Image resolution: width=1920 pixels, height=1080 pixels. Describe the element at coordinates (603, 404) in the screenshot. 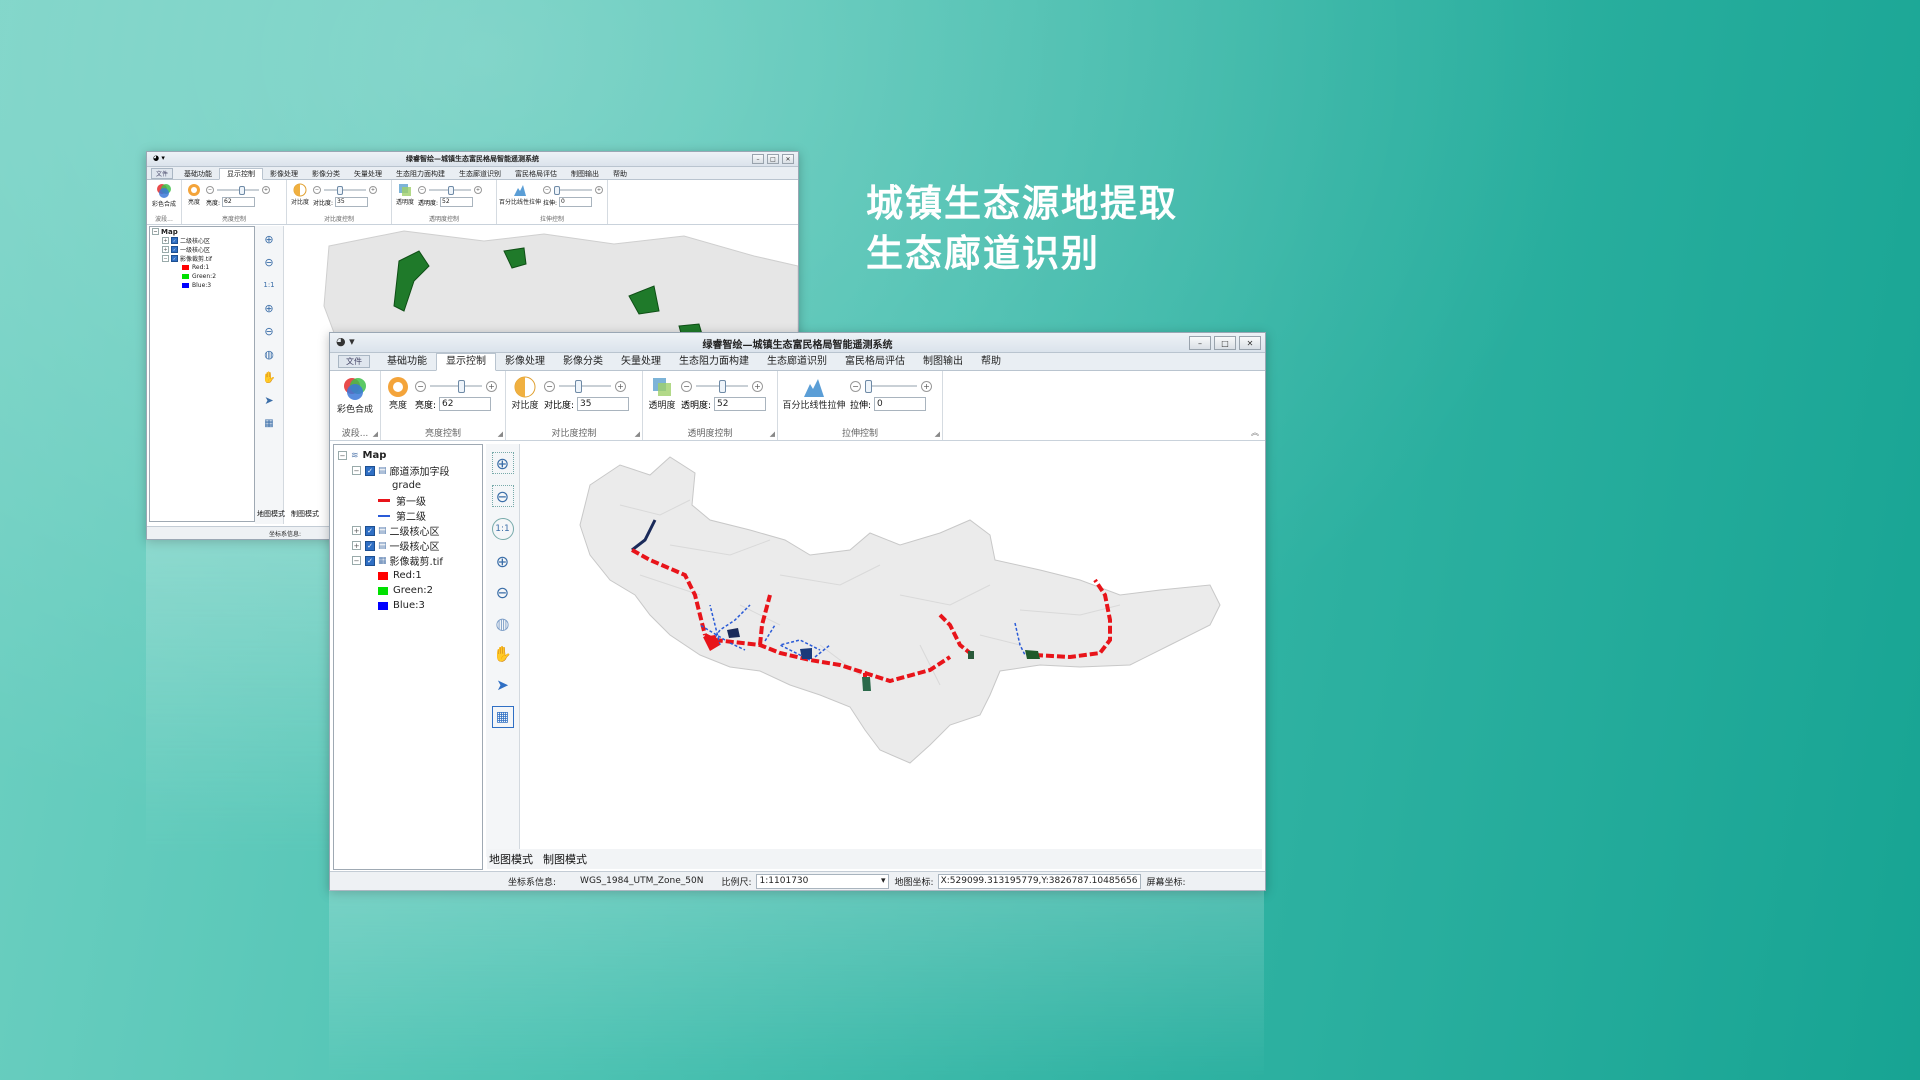

I see `contrast-input: 35` at that location.